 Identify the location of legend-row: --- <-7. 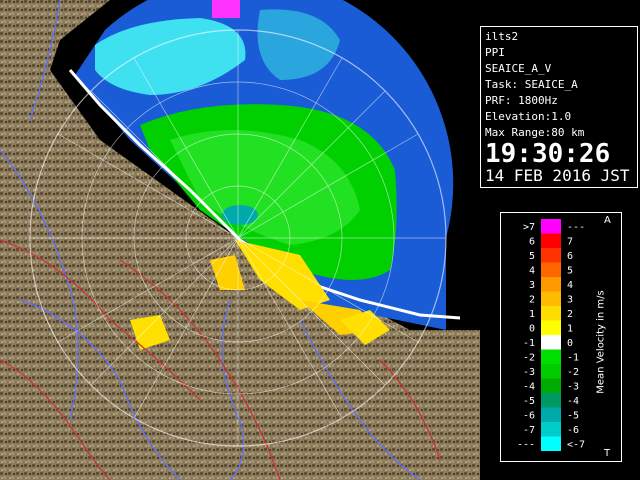
(551, 443).